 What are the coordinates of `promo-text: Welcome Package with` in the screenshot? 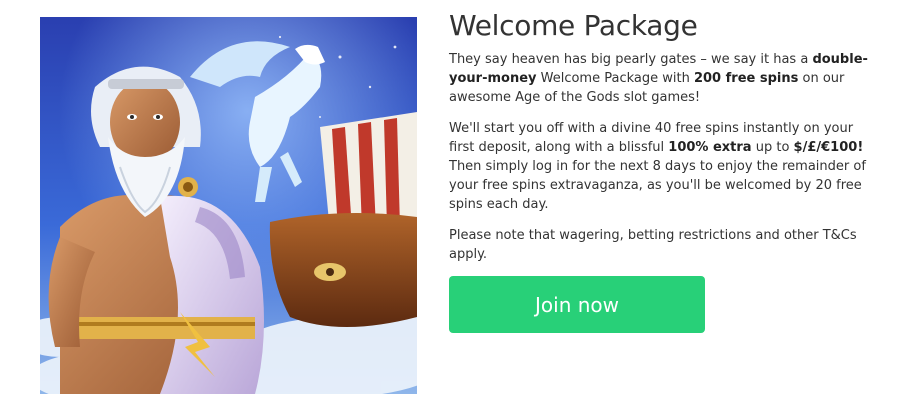 It's located at (615, 78).